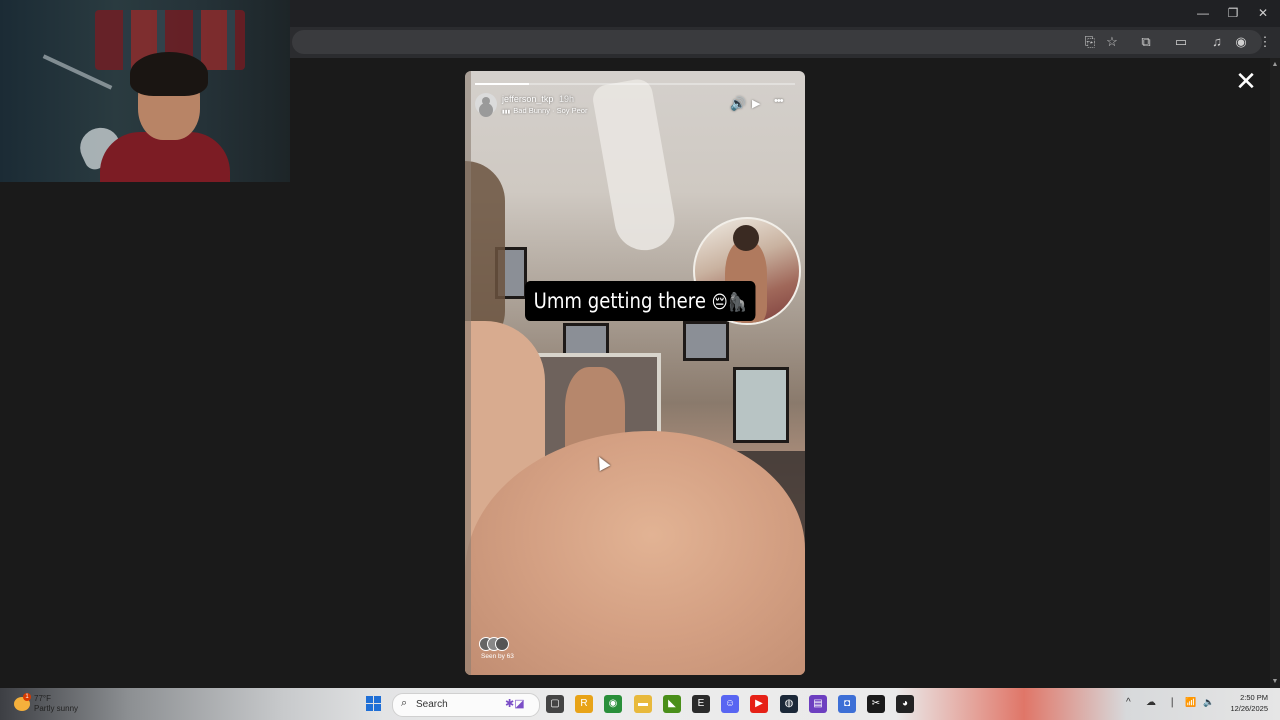  I want to click on search-label: Search, so click(432, 704).